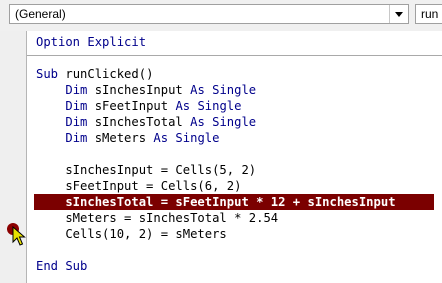 The height and width of the screenshot is (283, 442). Describe the element at coordinates (51, 74) in the screenshot. I see `keyword-token: Sub` at that location.